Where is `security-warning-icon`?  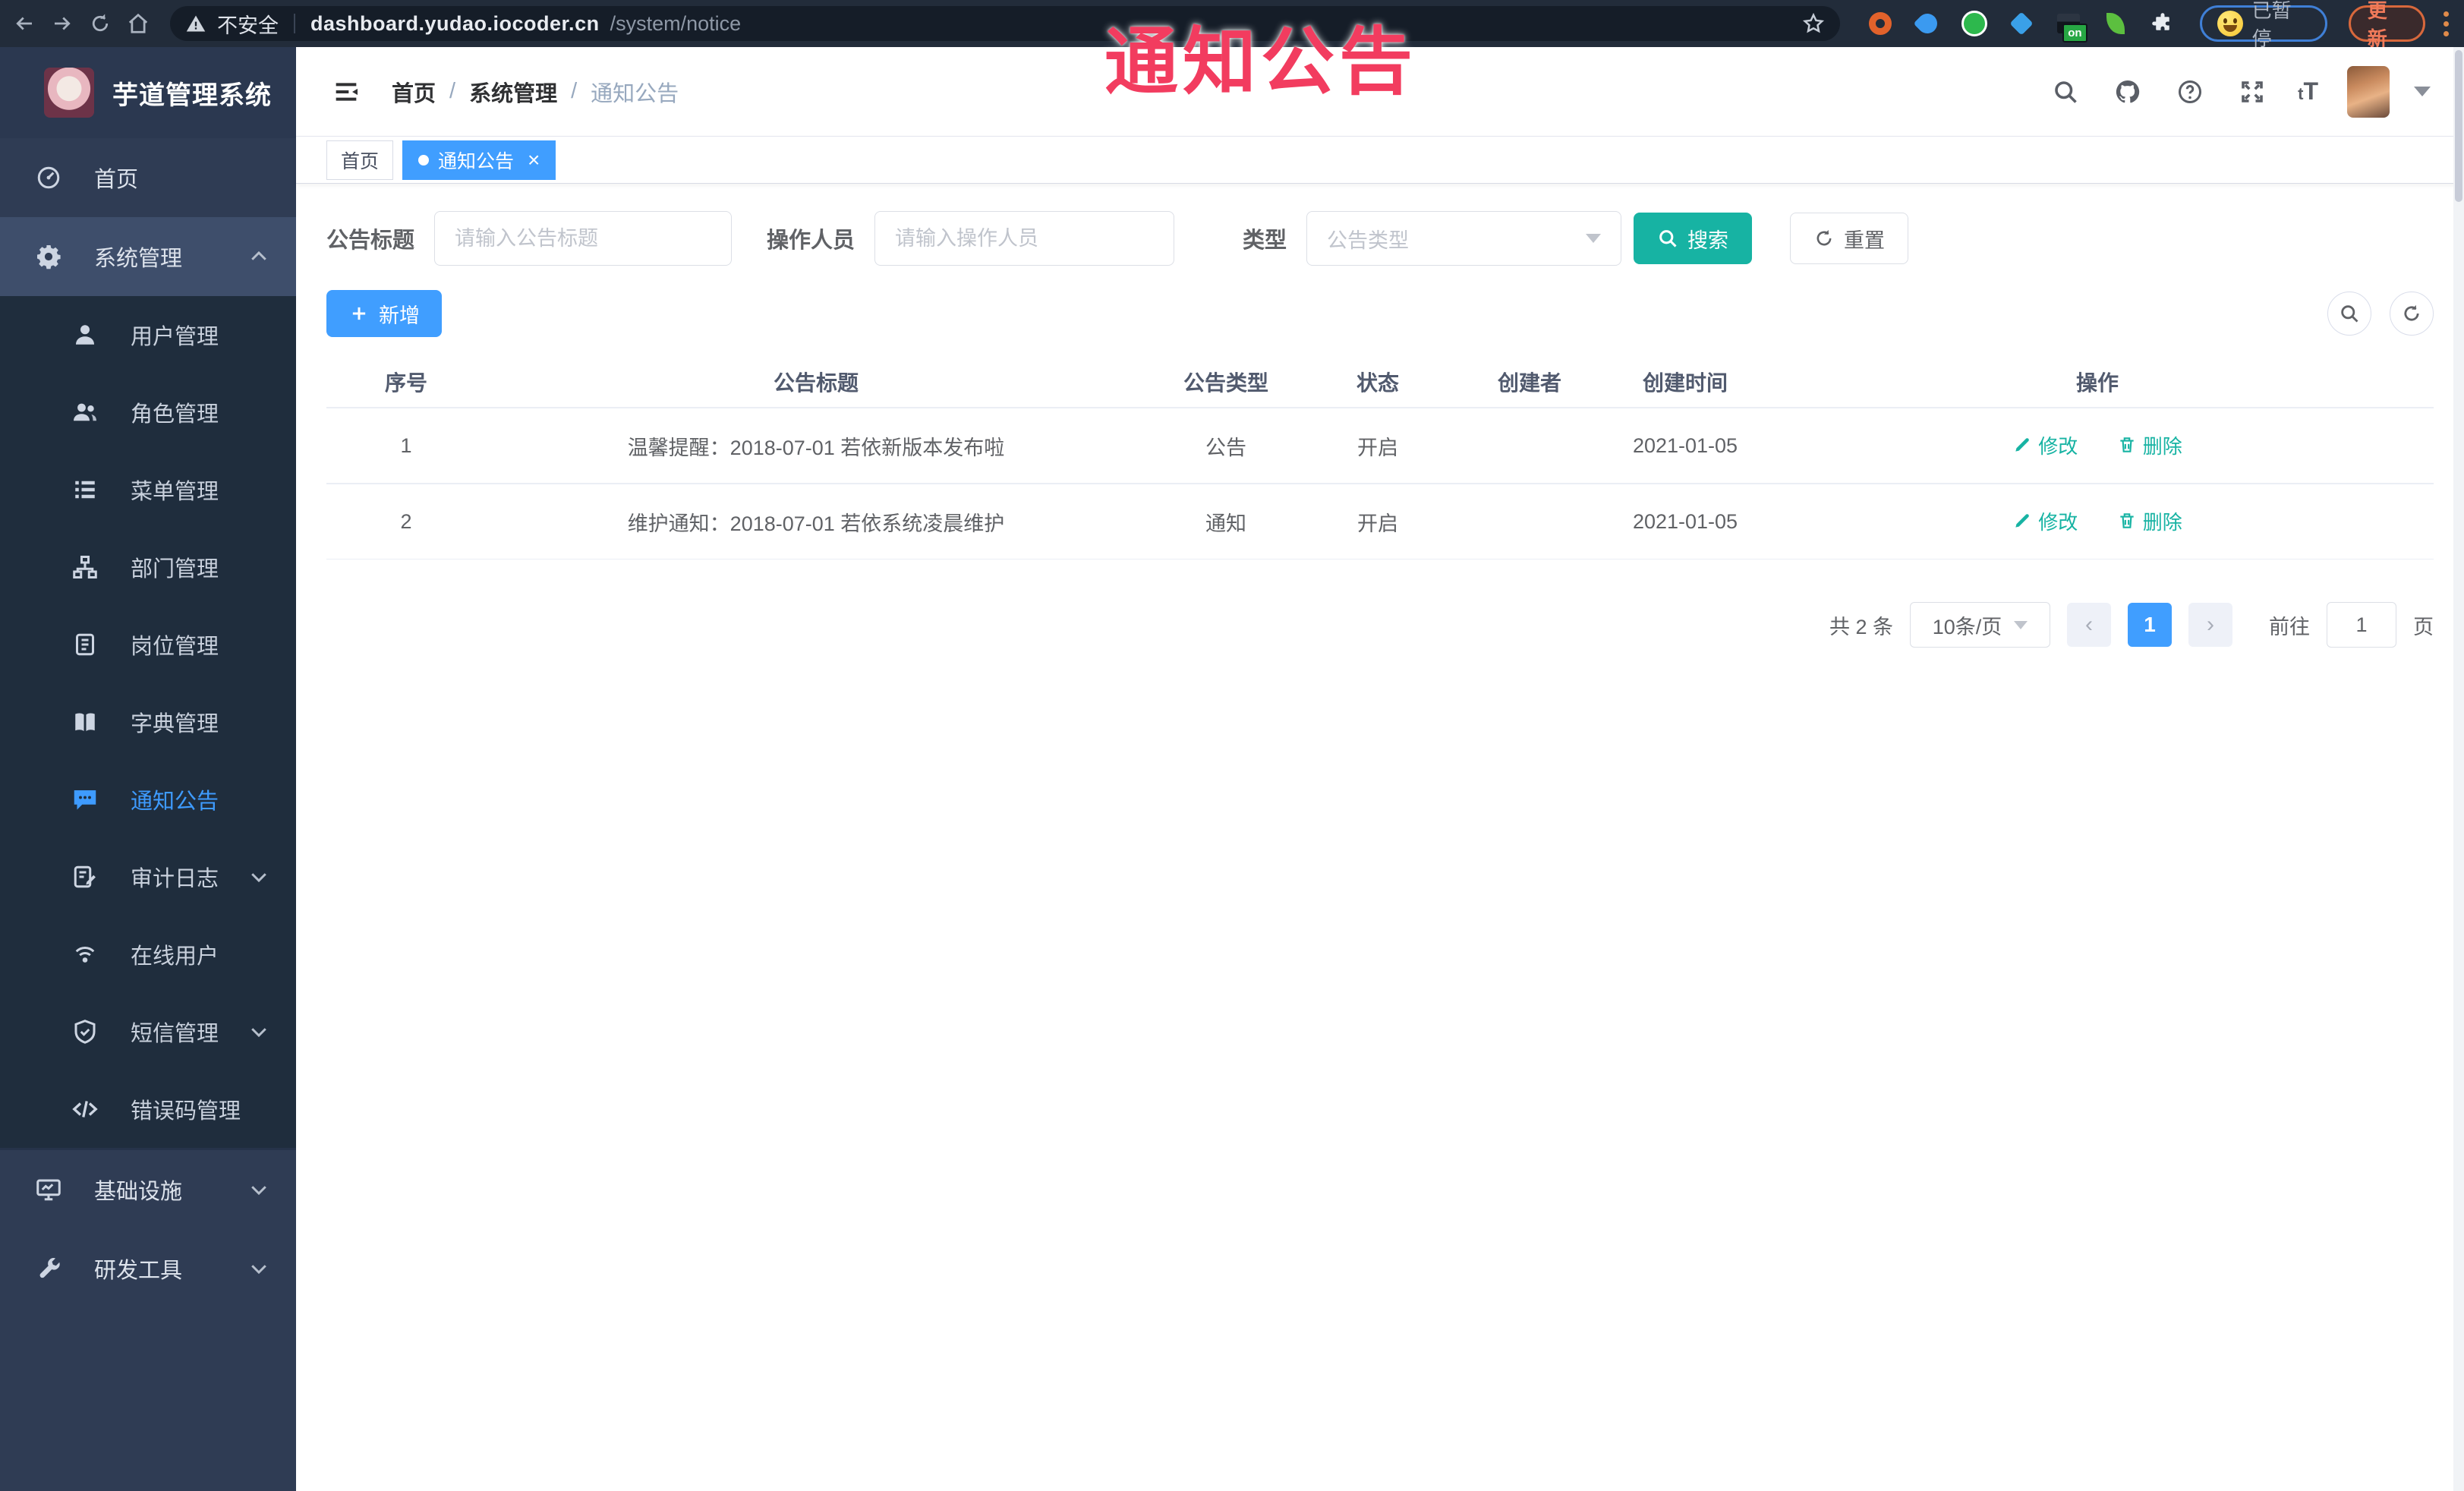
security-warning-icon is located at coordinates (196, 23).